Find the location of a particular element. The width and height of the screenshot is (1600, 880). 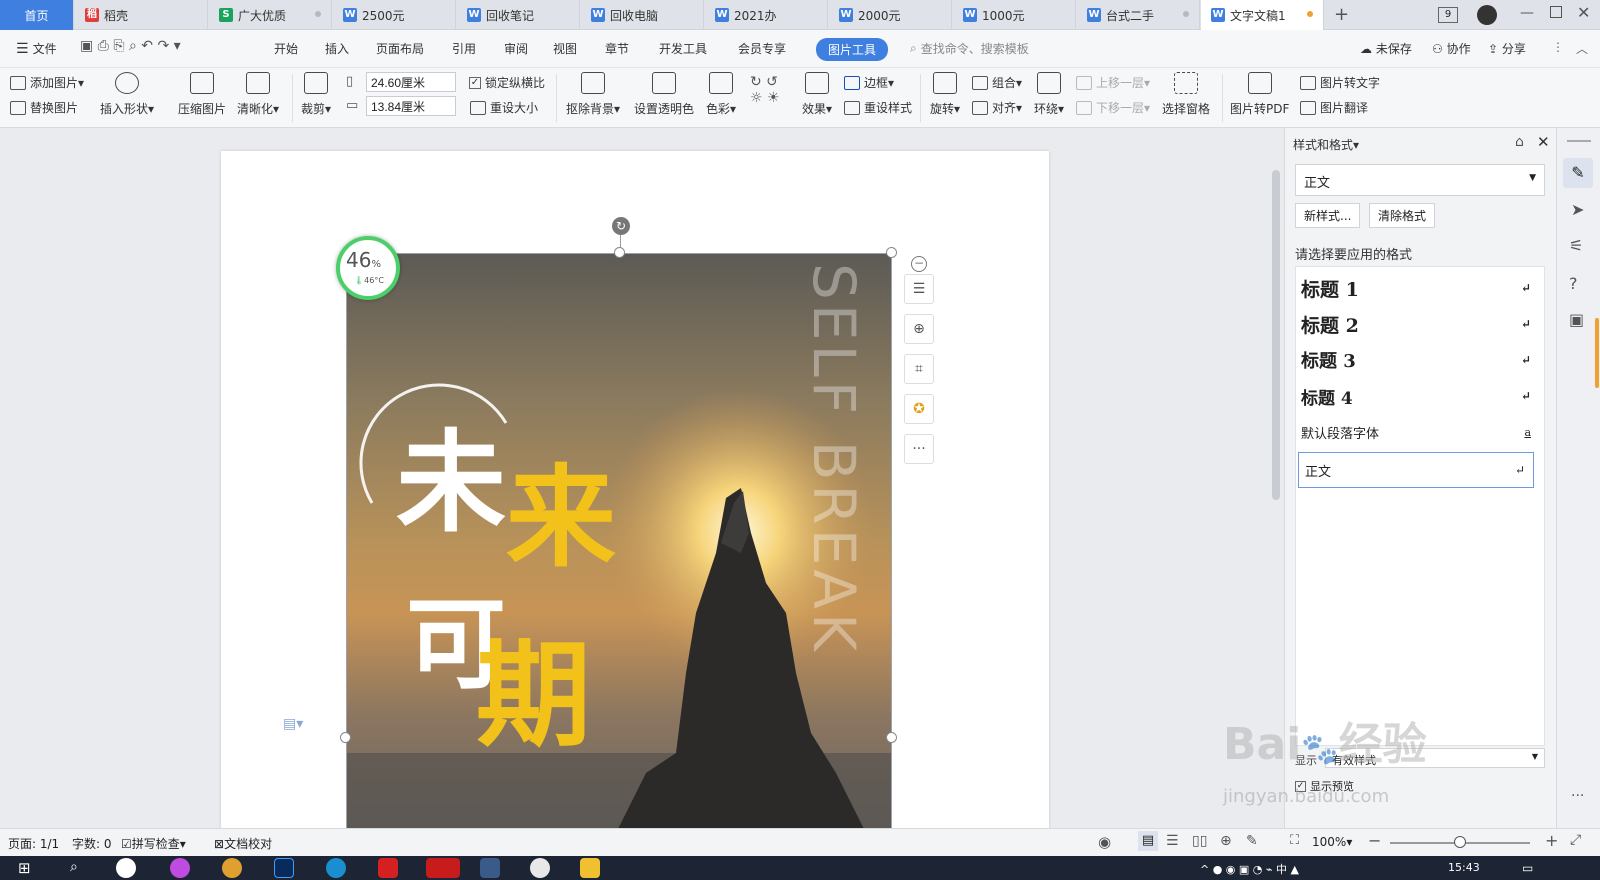

remove-bg-button: 抠除背景▾ is located at coordinates (593, 94).